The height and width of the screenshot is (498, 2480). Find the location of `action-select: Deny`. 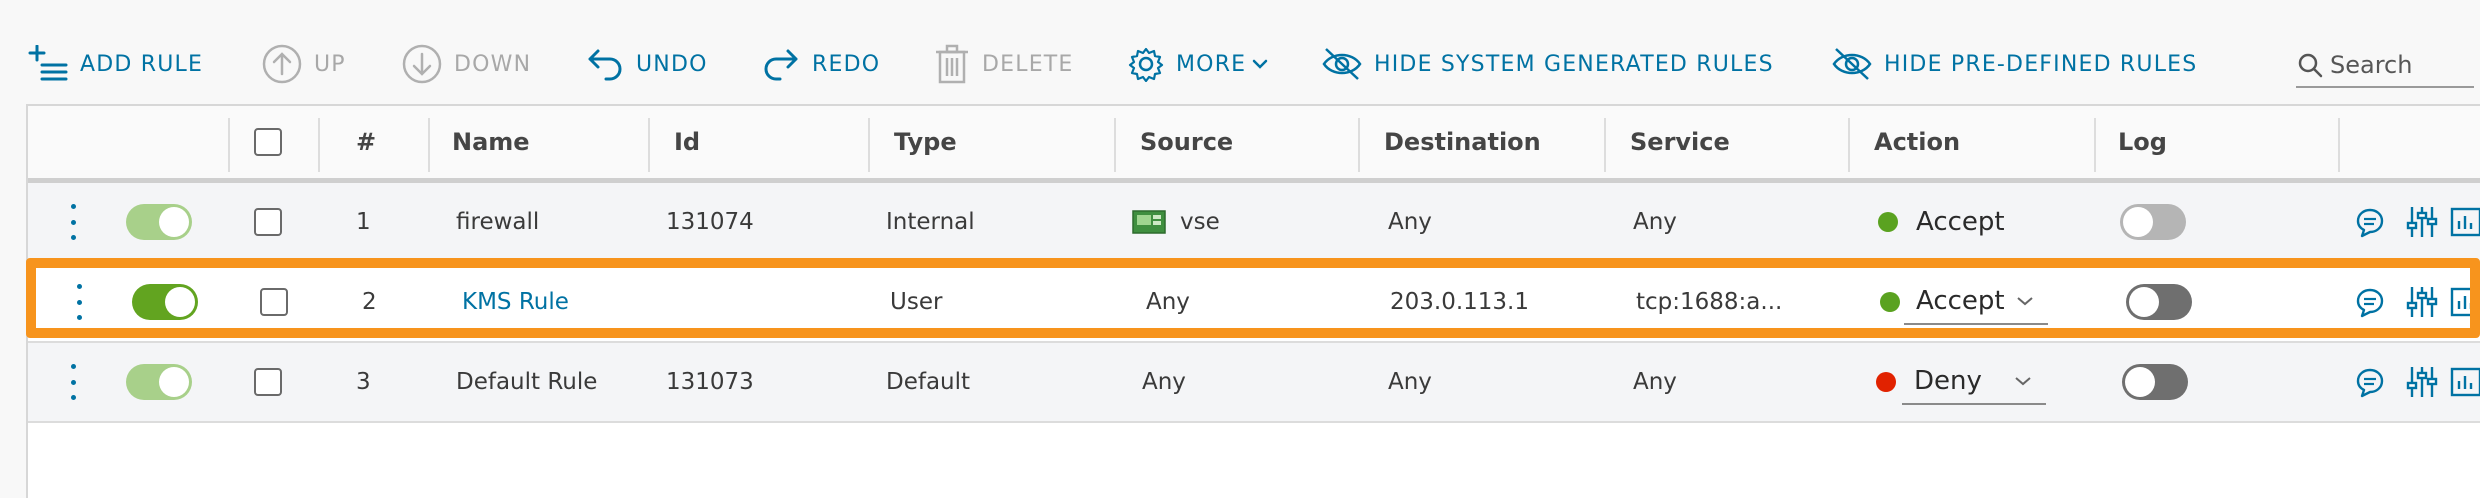

action-select: Deny is located at coordinates (1974, 382).